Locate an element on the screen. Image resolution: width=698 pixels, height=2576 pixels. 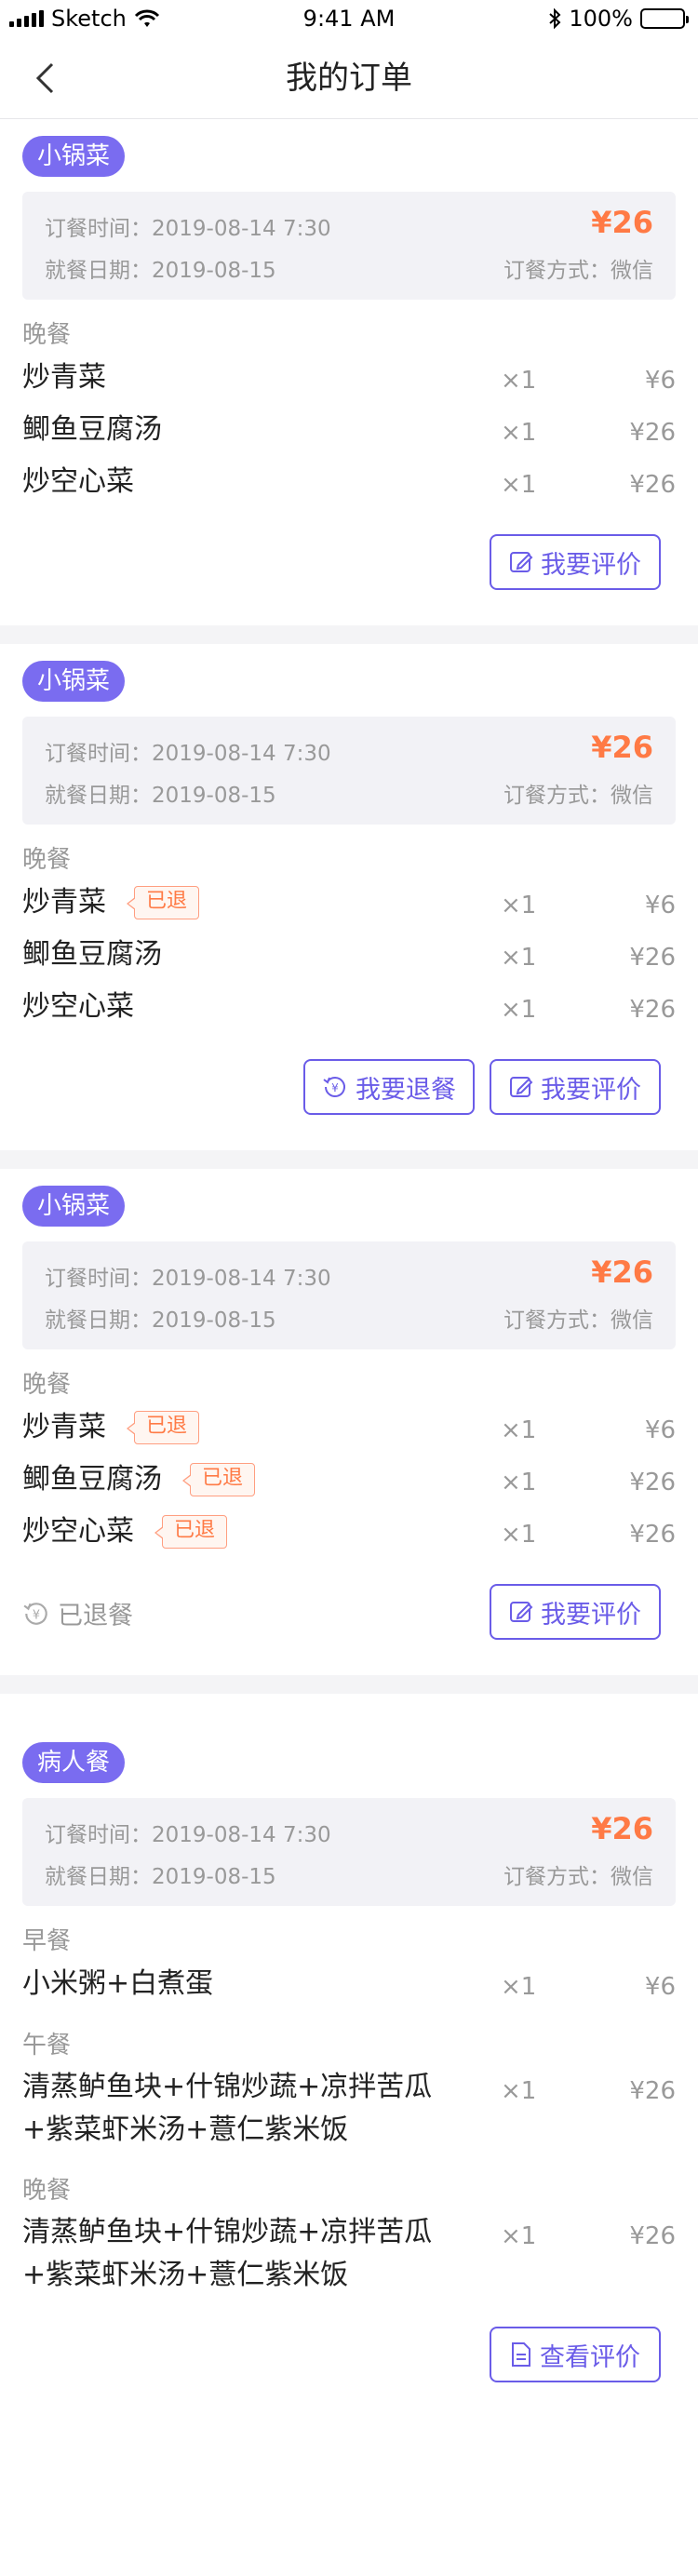
dish-row: 鲫鱼豆腐汤 已退 ×1 ¥26 is located at coordinates (349, 1480).